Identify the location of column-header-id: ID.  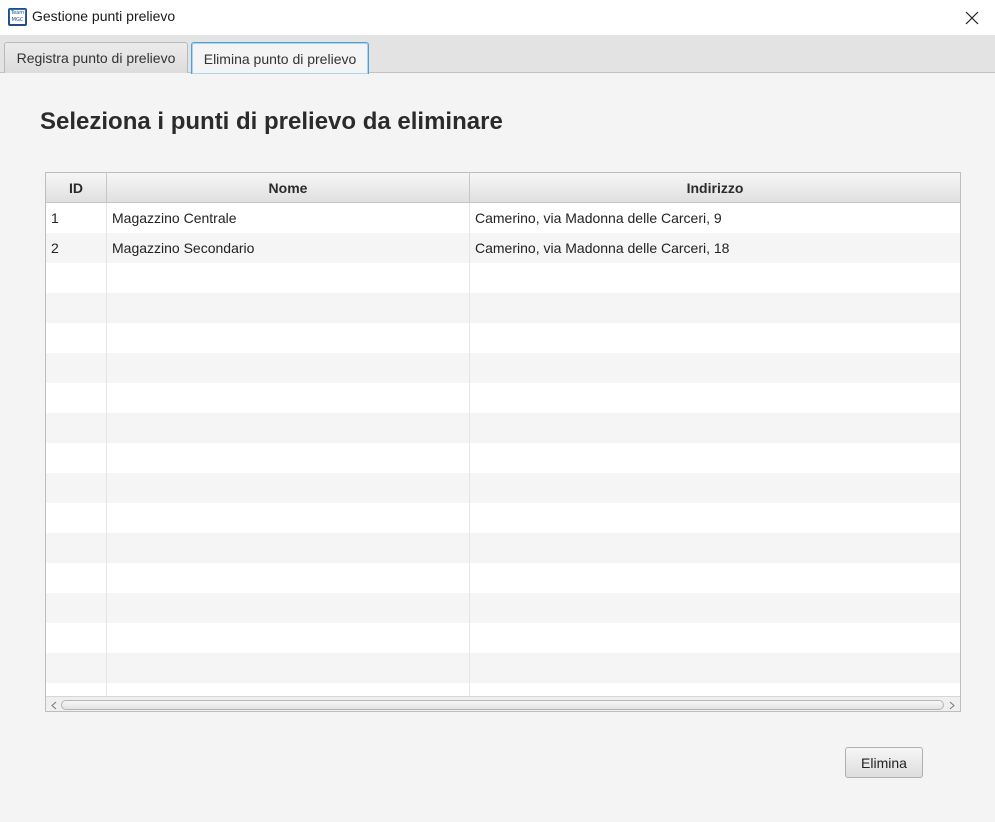
(76, 187).